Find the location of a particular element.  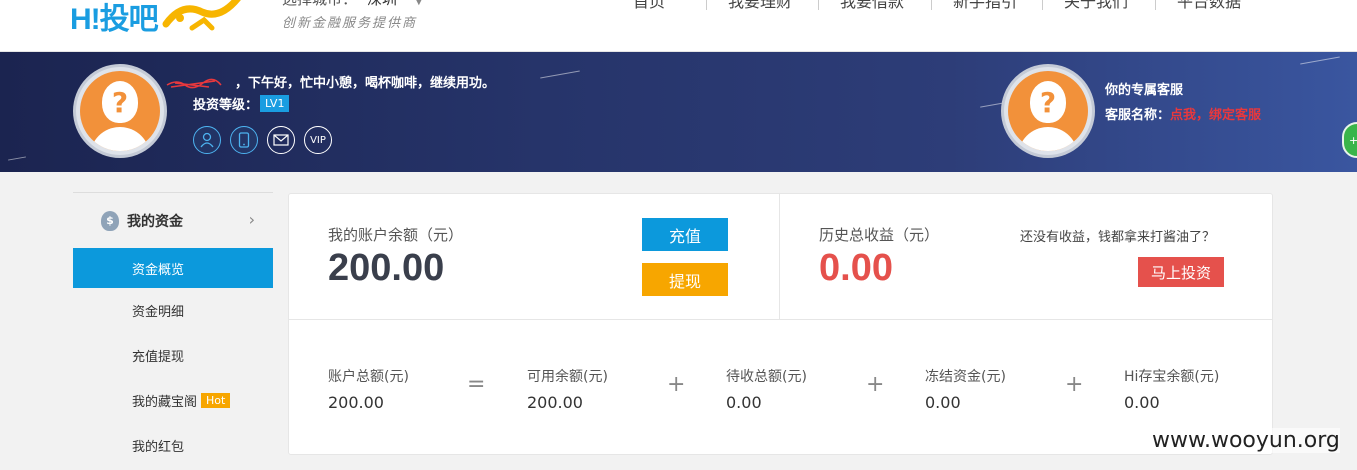

stat-label-available: 可用余额(元) is located at coordinates (567, 377).